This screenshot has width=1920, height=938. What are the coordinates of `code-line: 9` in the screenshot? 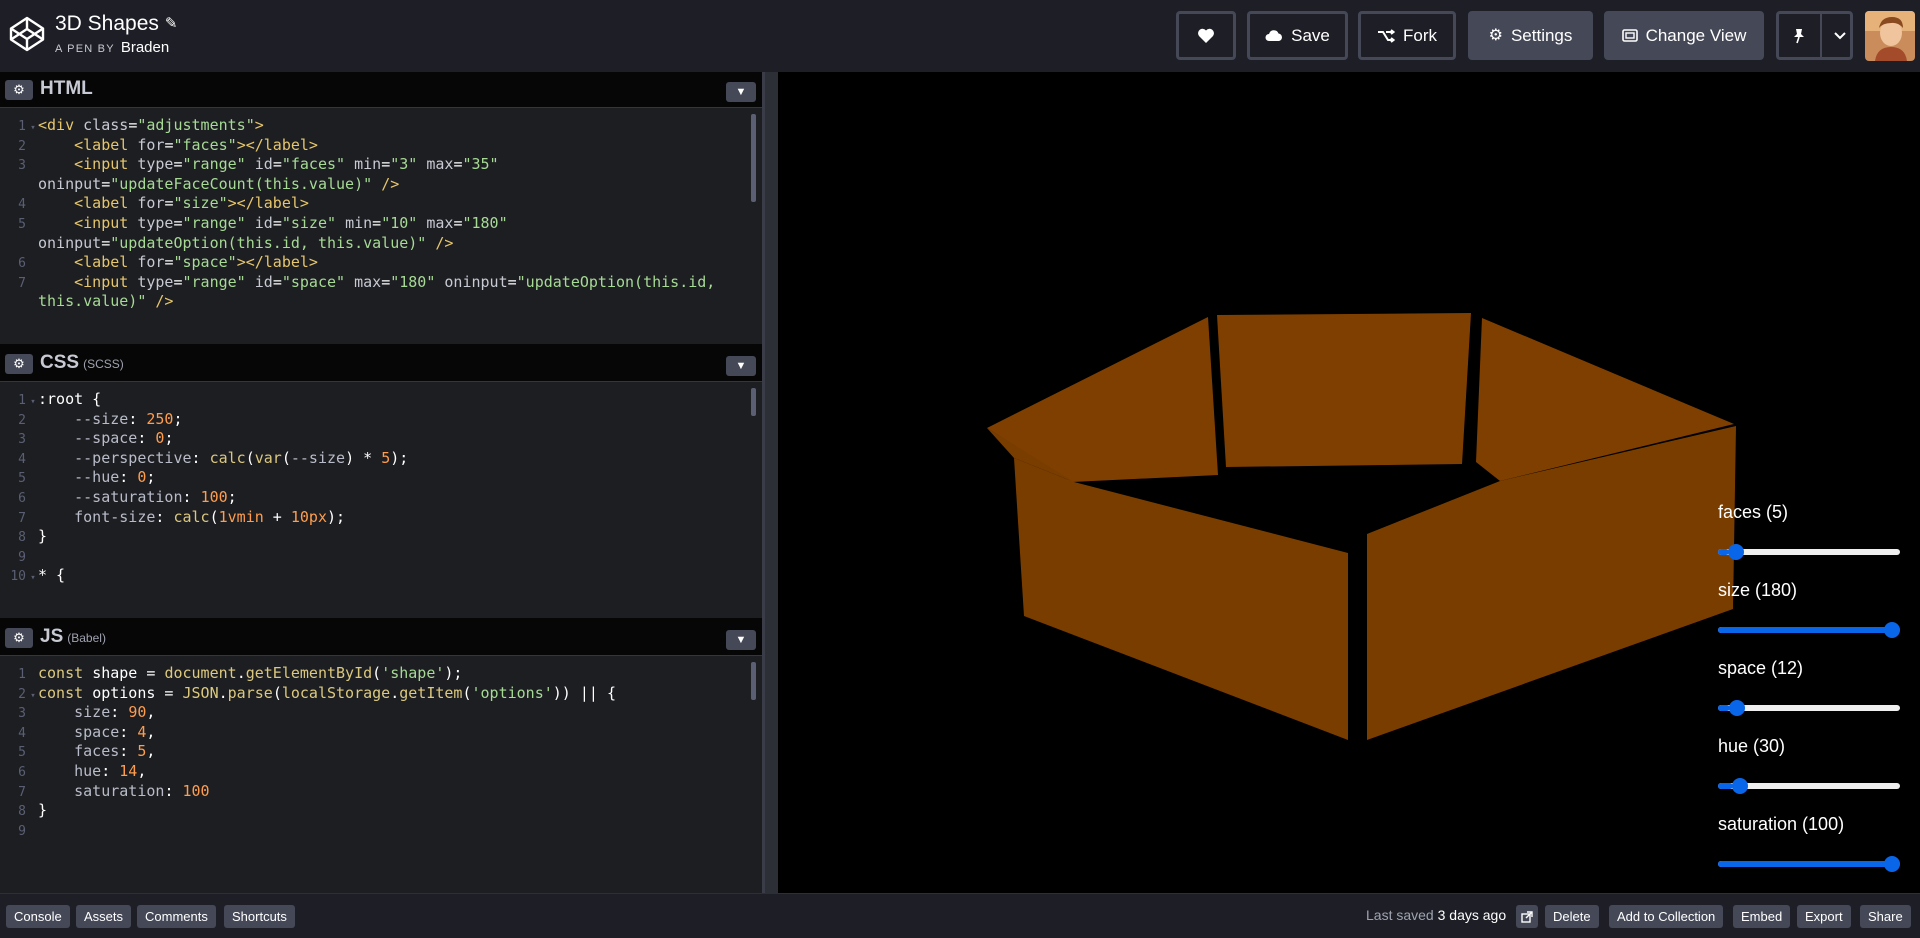 It's located at (19, 830).